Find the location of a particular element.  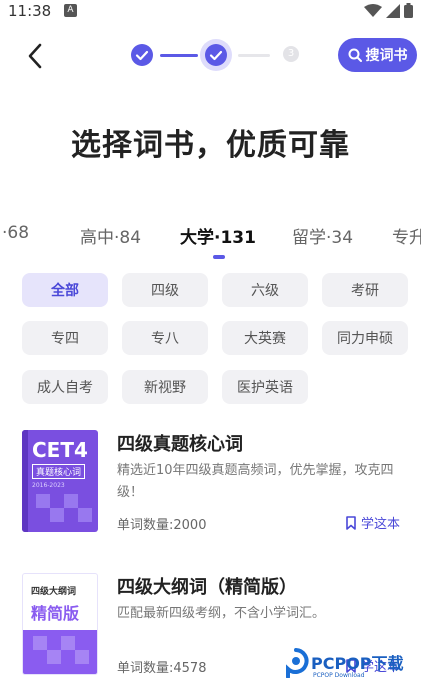

chip-english-contest: 大英赛 is located at coordinates (265, 338).